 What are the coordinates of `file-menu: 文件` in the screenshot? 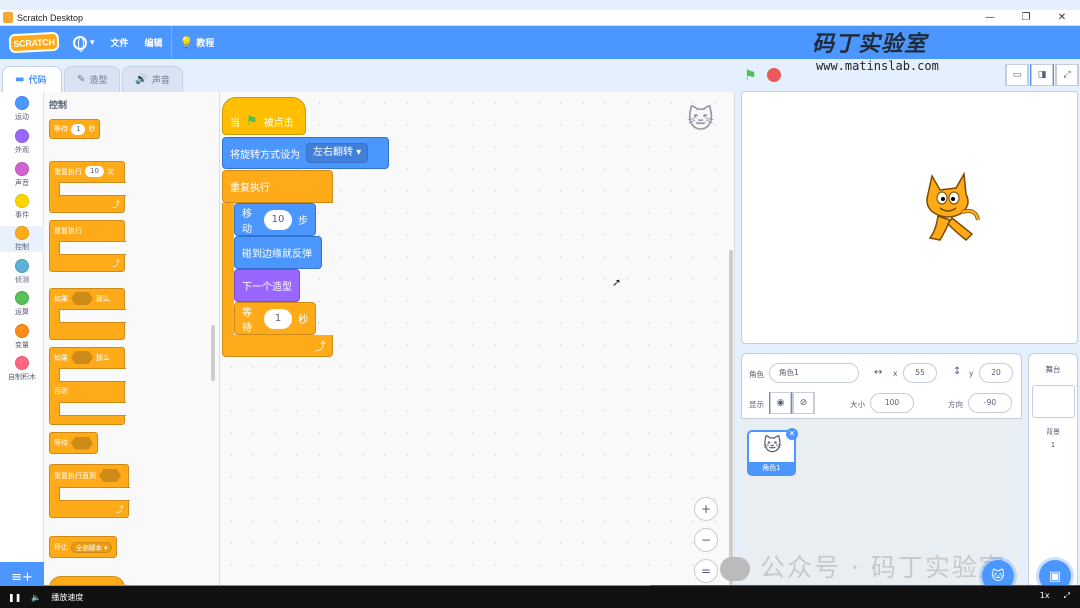 It's located at (120, 42).